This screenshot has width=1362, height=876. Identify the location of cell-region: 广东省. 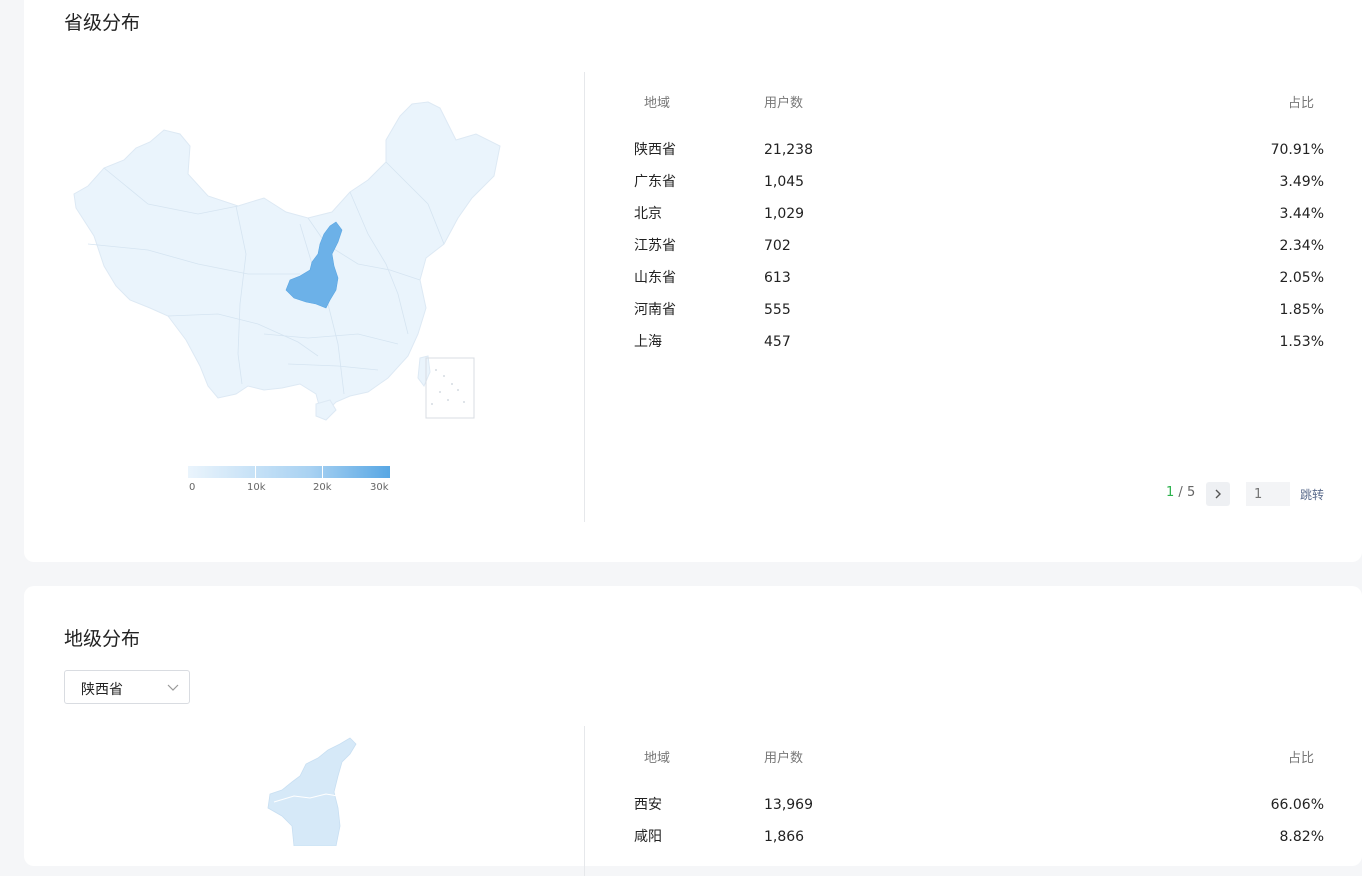
(655, 182).